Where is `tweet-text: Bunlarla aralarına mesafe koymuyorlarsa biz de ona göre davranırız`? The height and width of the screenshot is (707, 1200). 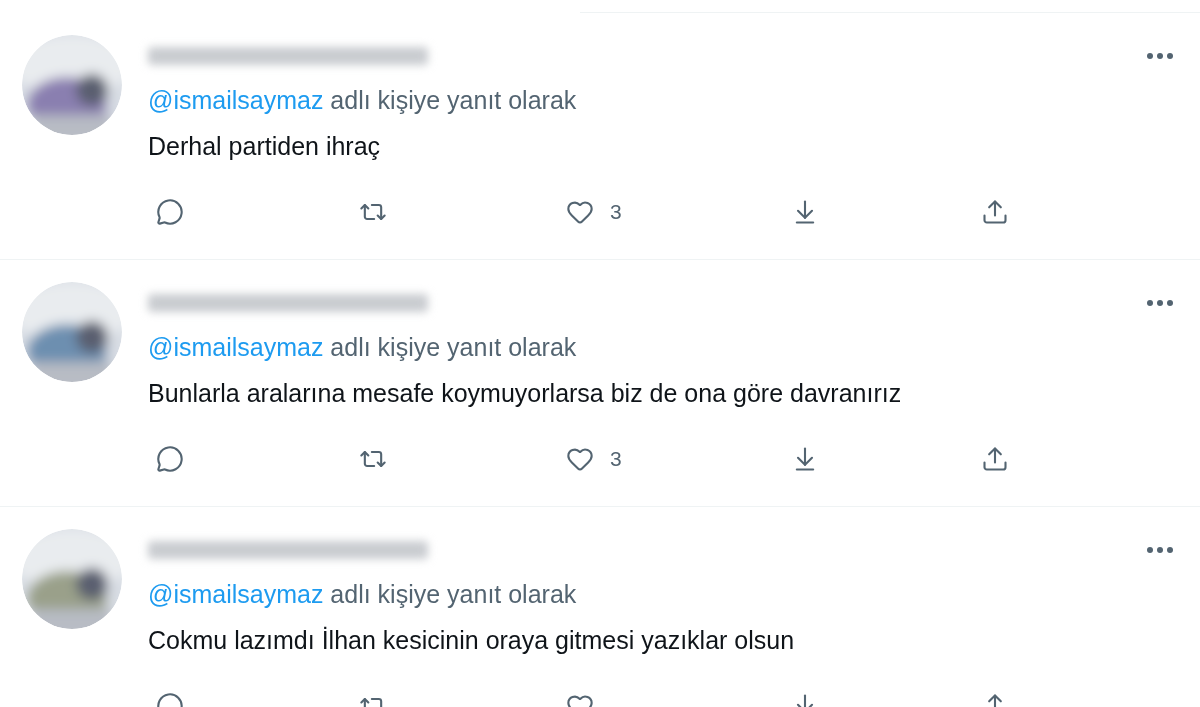
tweet-text: Bunlarla aralarına mesafe koymuyorlarsa biz de ona göre davranırız is located at coordinates (525, 393).